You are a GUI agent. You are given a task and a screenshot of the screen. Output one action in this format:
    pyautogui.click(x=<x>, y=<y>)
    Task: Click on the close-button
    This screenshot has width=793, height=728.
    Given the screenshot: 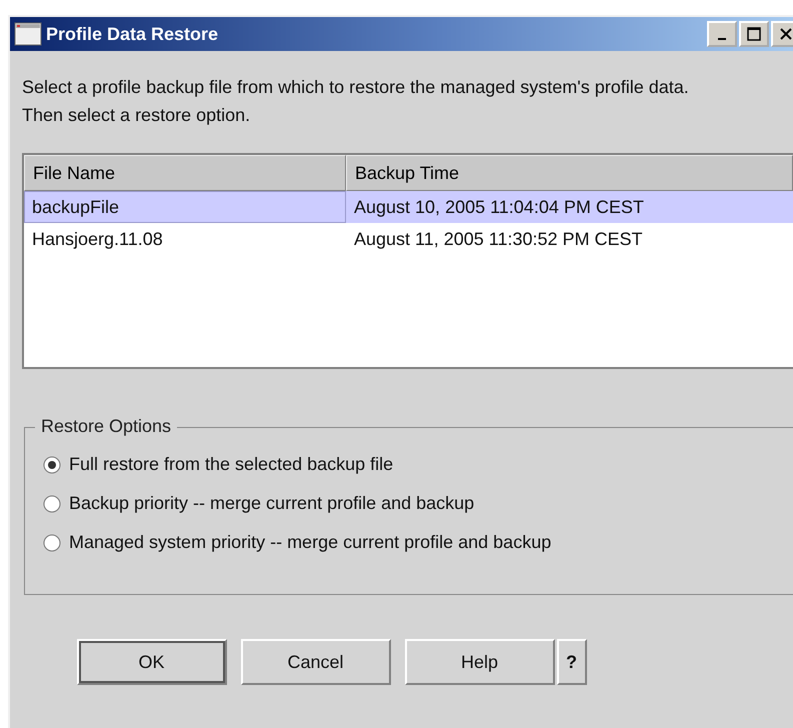 What is the action you would take?
    pyautogui.click(x=782, y=34)
    